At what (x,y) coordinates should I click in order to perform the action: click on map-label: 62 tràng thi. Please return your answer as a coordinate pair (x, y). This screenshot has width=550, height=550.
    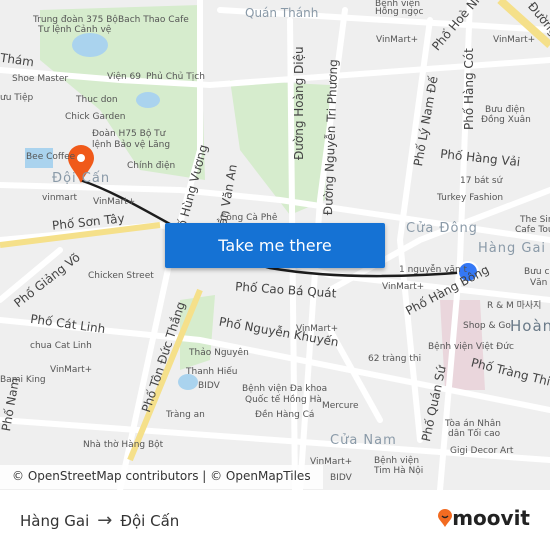
    Looking at the image, I should click on (395, 359).